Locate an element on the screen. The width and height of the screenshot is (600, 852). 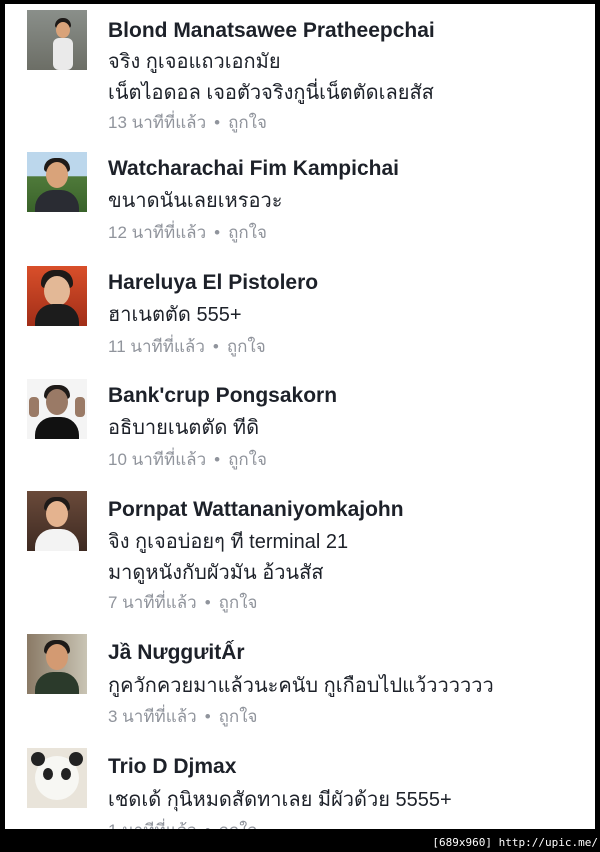
comment-meta: 11 นาทีที่แล้ว • ถูกใจ is located at coordinates (187, 347).